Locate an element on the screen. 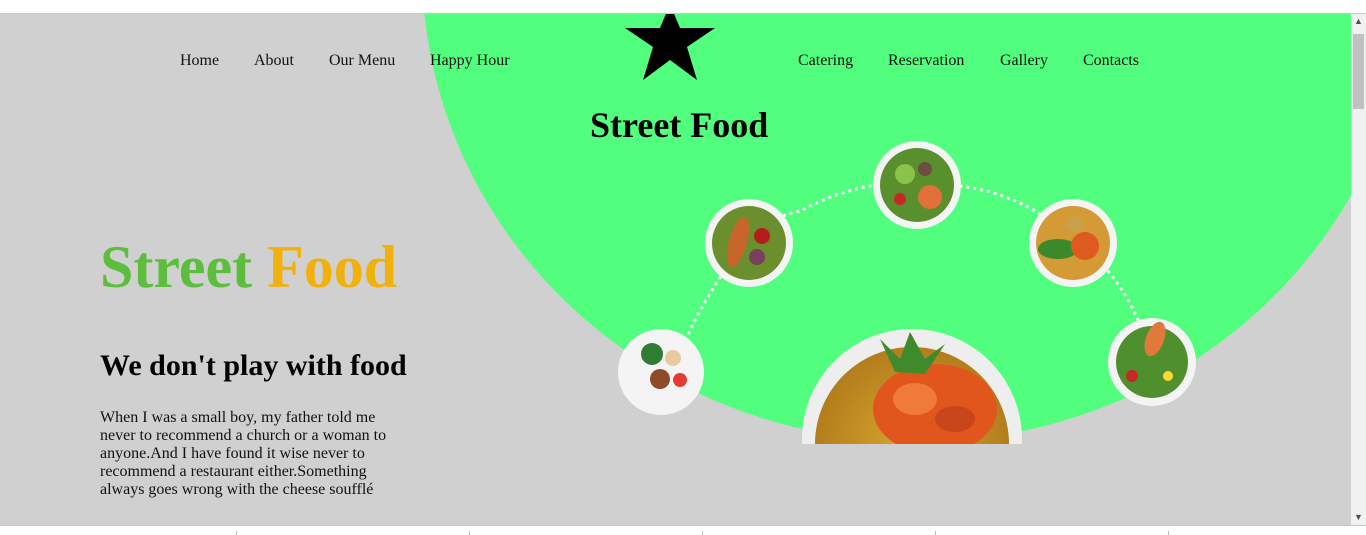  brand-word-street: Street is located at coordinates (176, 267).